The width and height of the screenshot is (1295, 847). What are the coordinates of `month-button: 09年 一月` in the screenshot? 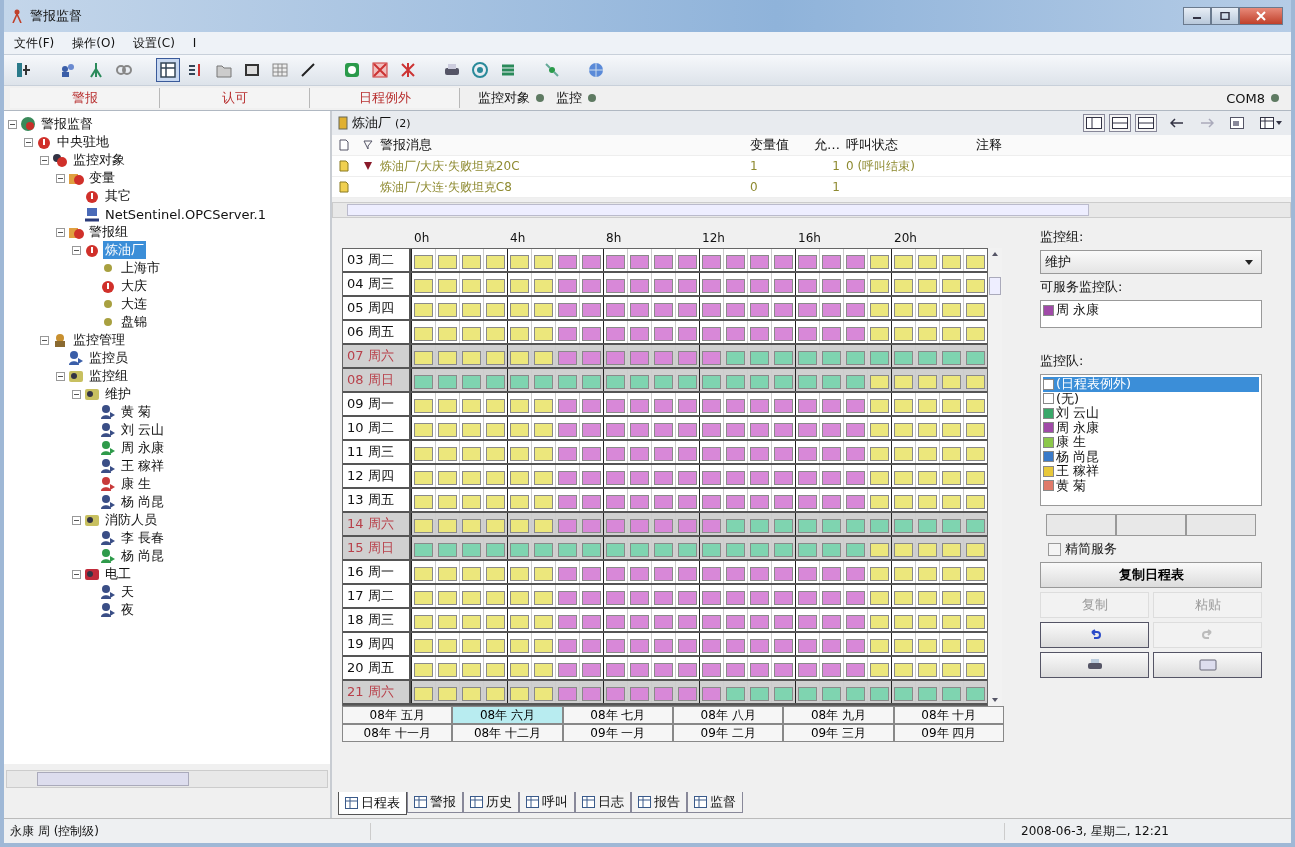 It's located at (617, 733).